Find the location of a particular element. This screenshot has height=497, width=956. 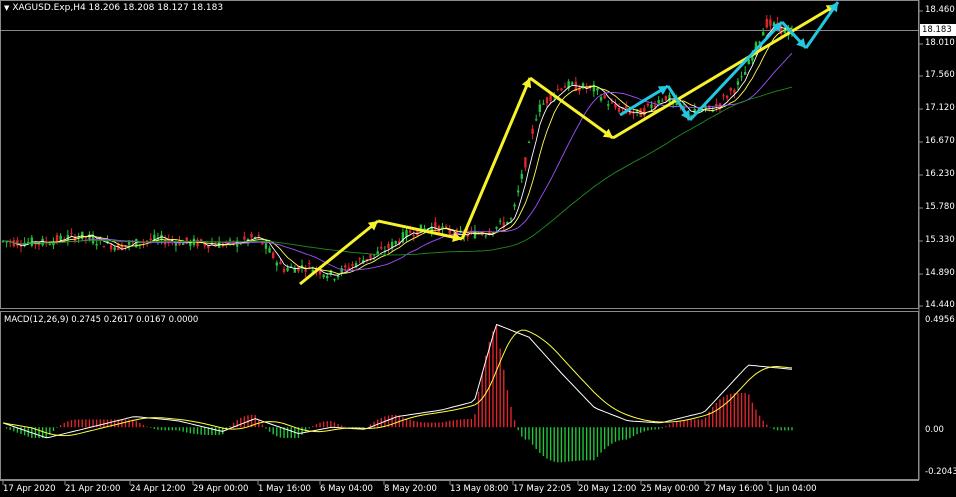

price-tick-8: 14.890 is located at coordinates (940, 273).